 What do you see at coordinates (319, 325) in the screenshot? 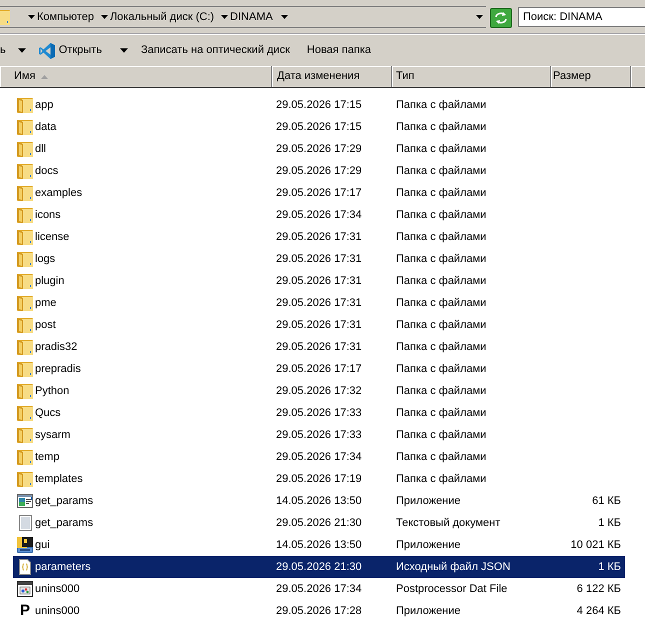
I see `file-row: post 29.05.2026 17:31 Папка с файлами` at bounding box center [319, 325].